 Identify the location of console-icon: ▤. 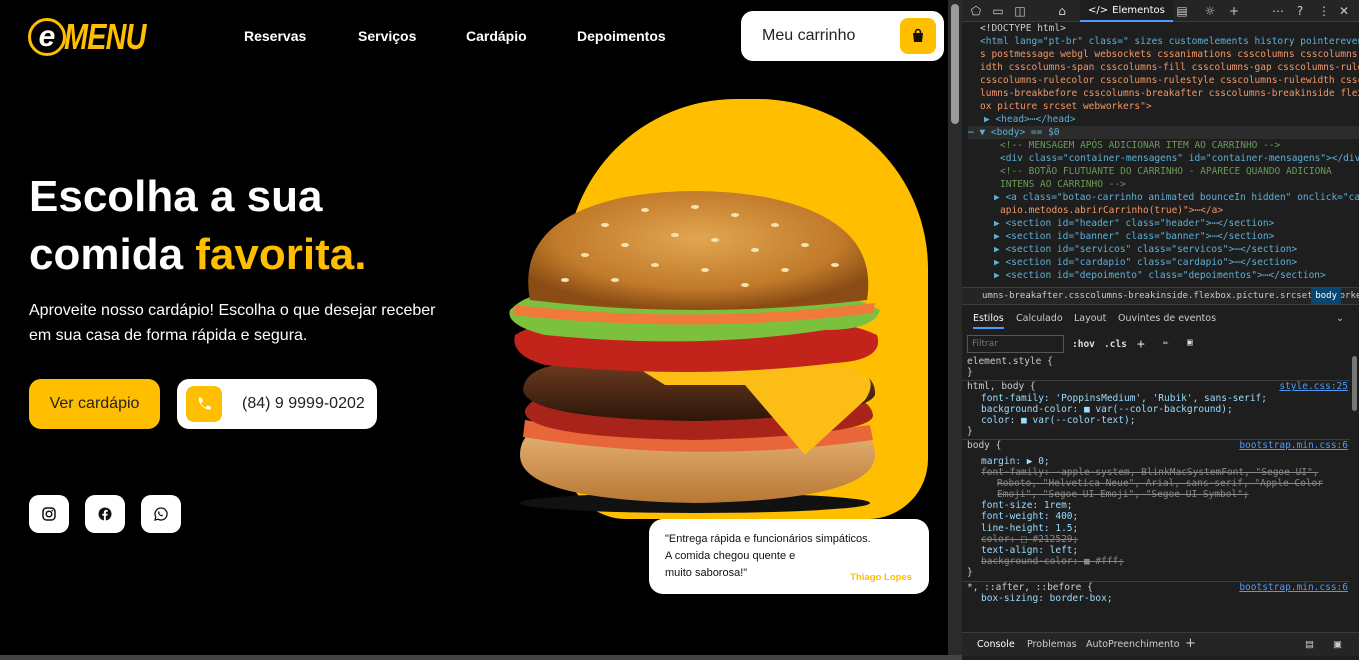
(1182, 11).